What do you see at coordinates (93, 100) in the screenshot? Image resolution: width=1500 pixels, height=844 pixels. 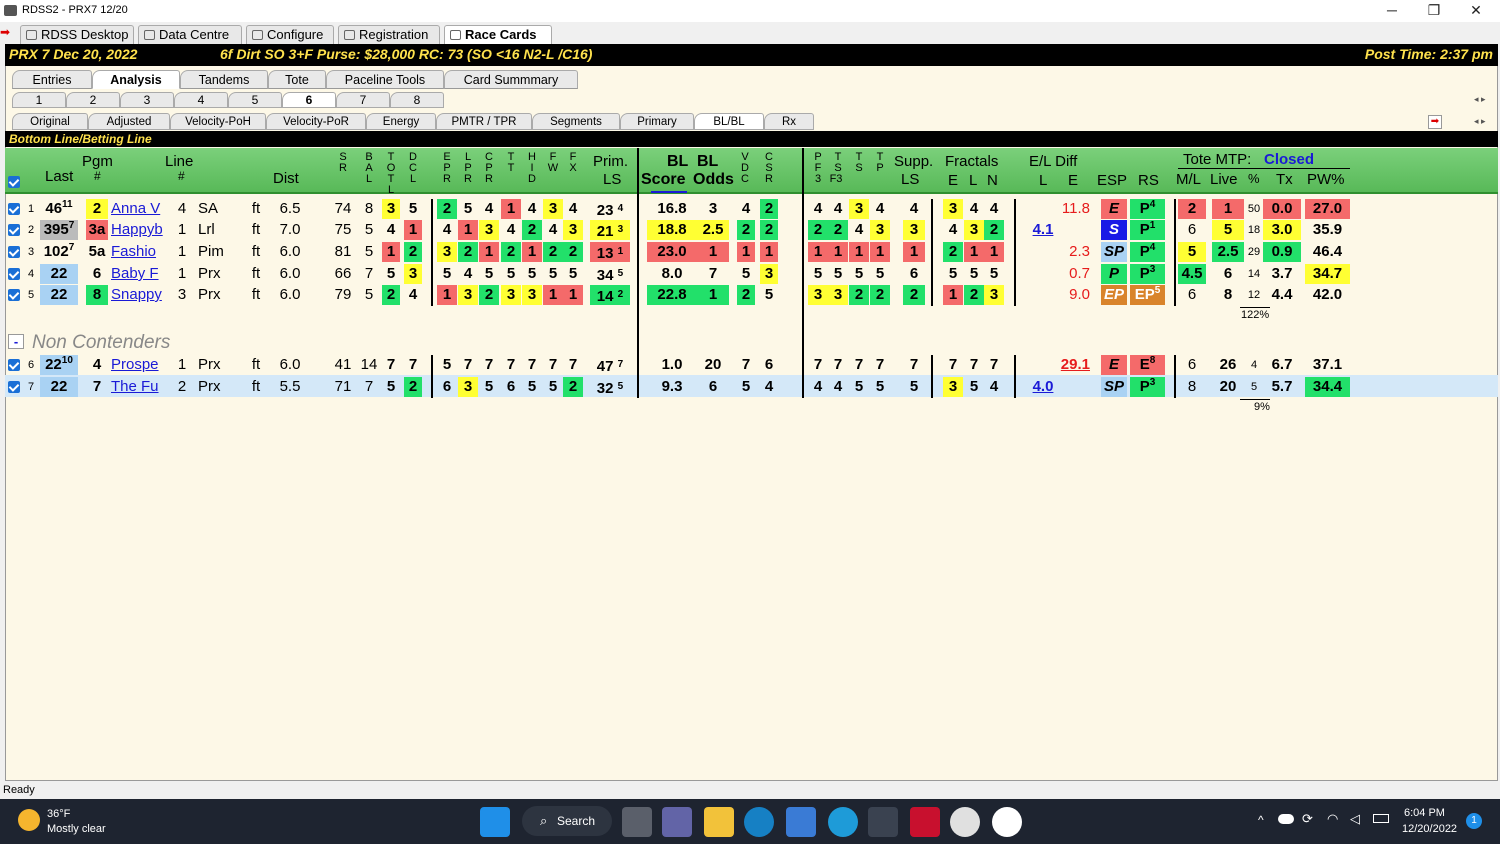 I see `race-tab-2: 2` at bounding box center [93, 100].